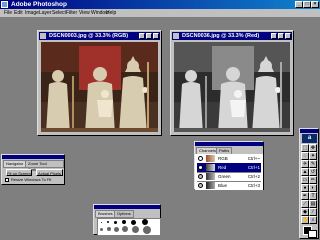 The width and height of the screenshot is (320, 240). I want to click on image-canvas-gray, so click(232, 87).